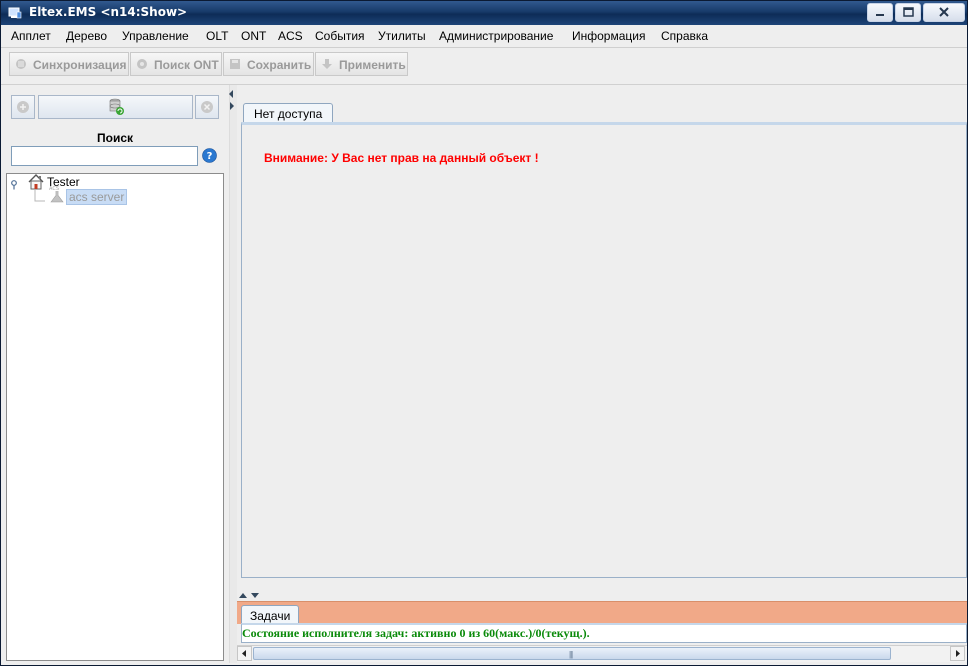 The height and width of the screenshot is (666, 968). What do you see at coordinates (15, 13) in the screenshot?
I see `app-icon` at bounding box center [15, 13].